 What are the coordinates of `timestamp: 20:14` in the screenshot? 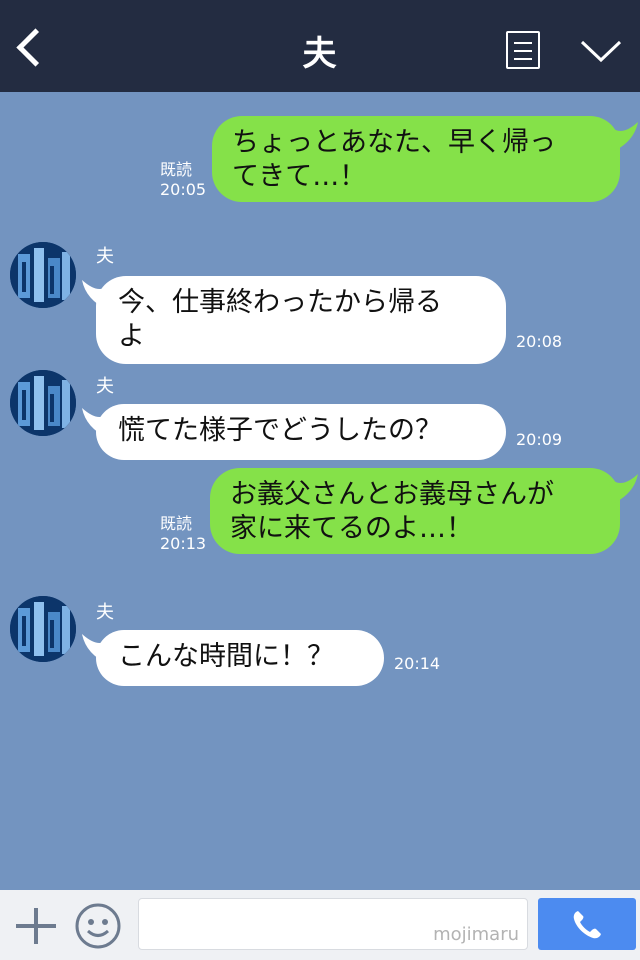 It's located at (417, 663).